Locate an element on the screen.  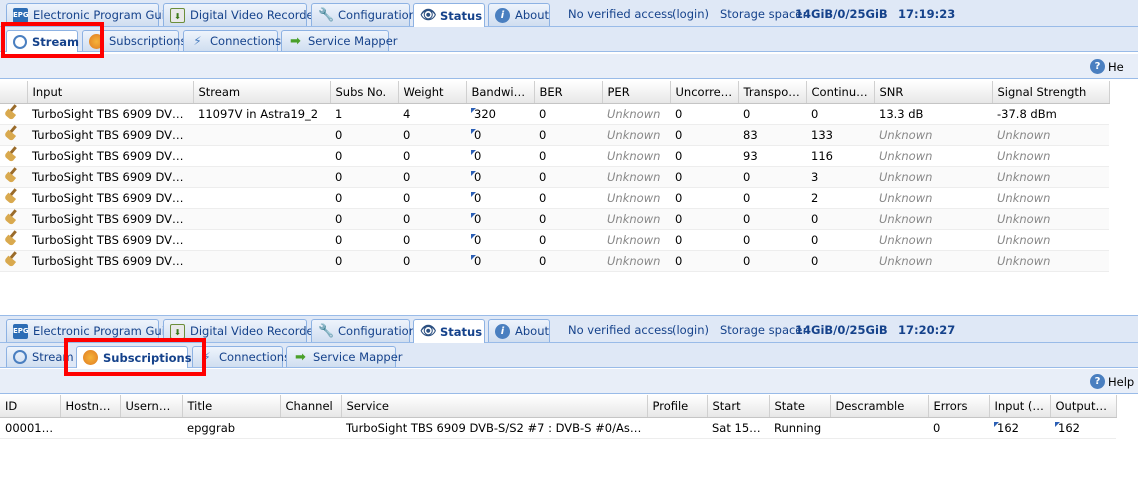
table-cell: 3 is located at coordinates (840, 177).